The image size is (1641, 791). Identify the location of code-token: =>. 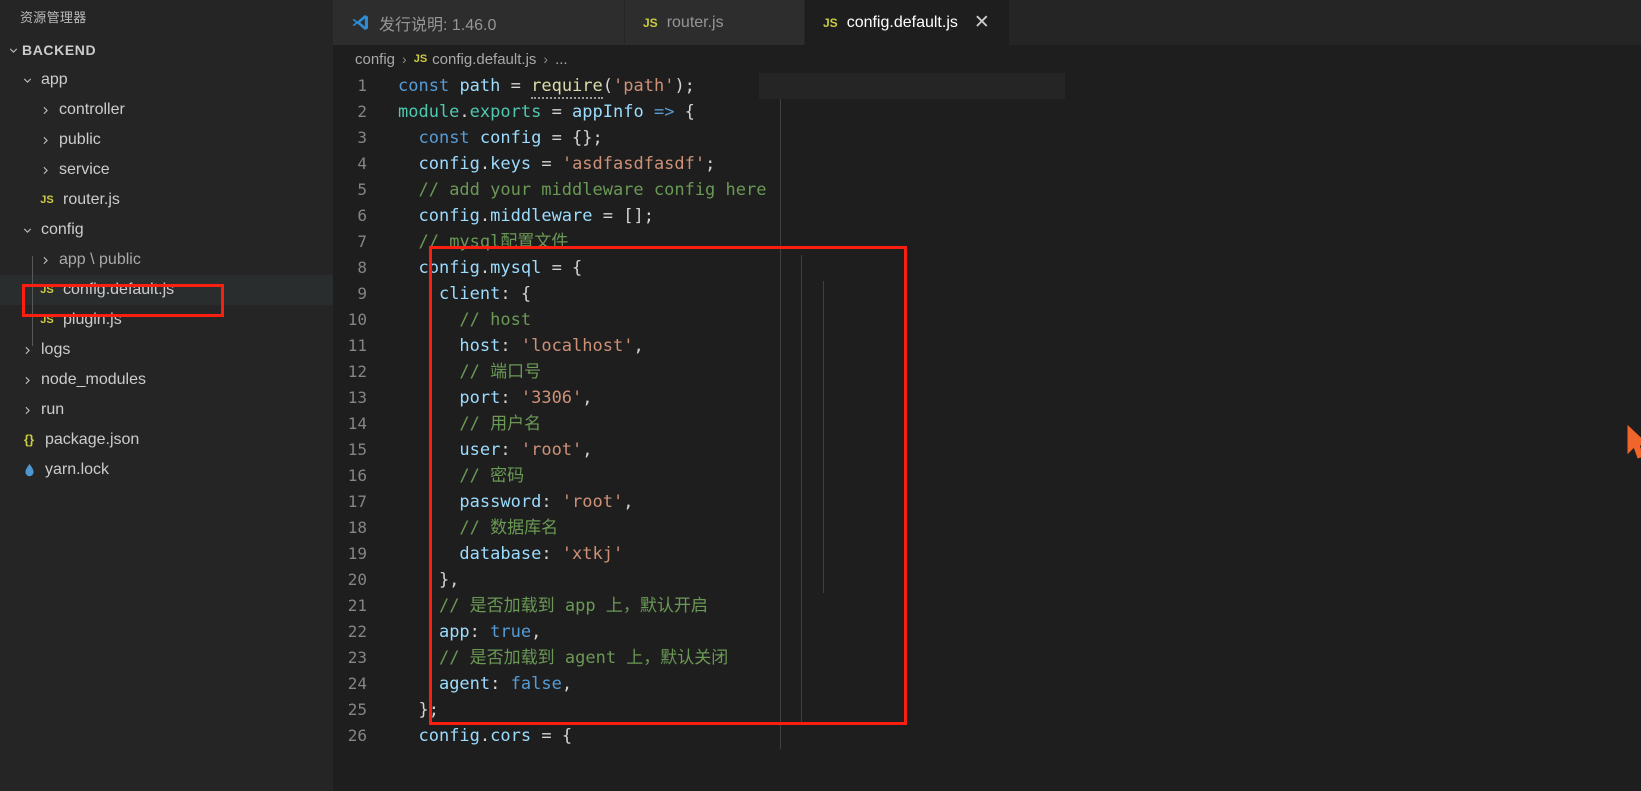
(664, 112).